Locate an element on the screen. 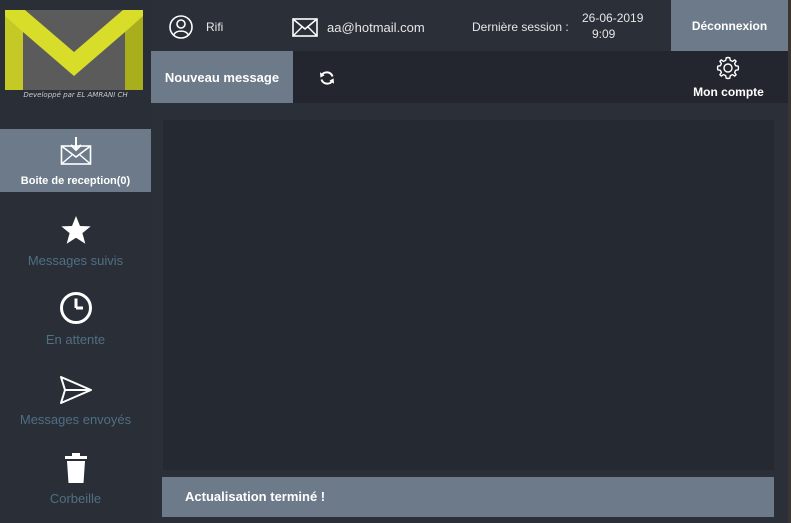 Image resolution: width=791 pixels, height=523 pixels. sidebar-item-sent: Messages envoyés is located at coordinates (75, 401).